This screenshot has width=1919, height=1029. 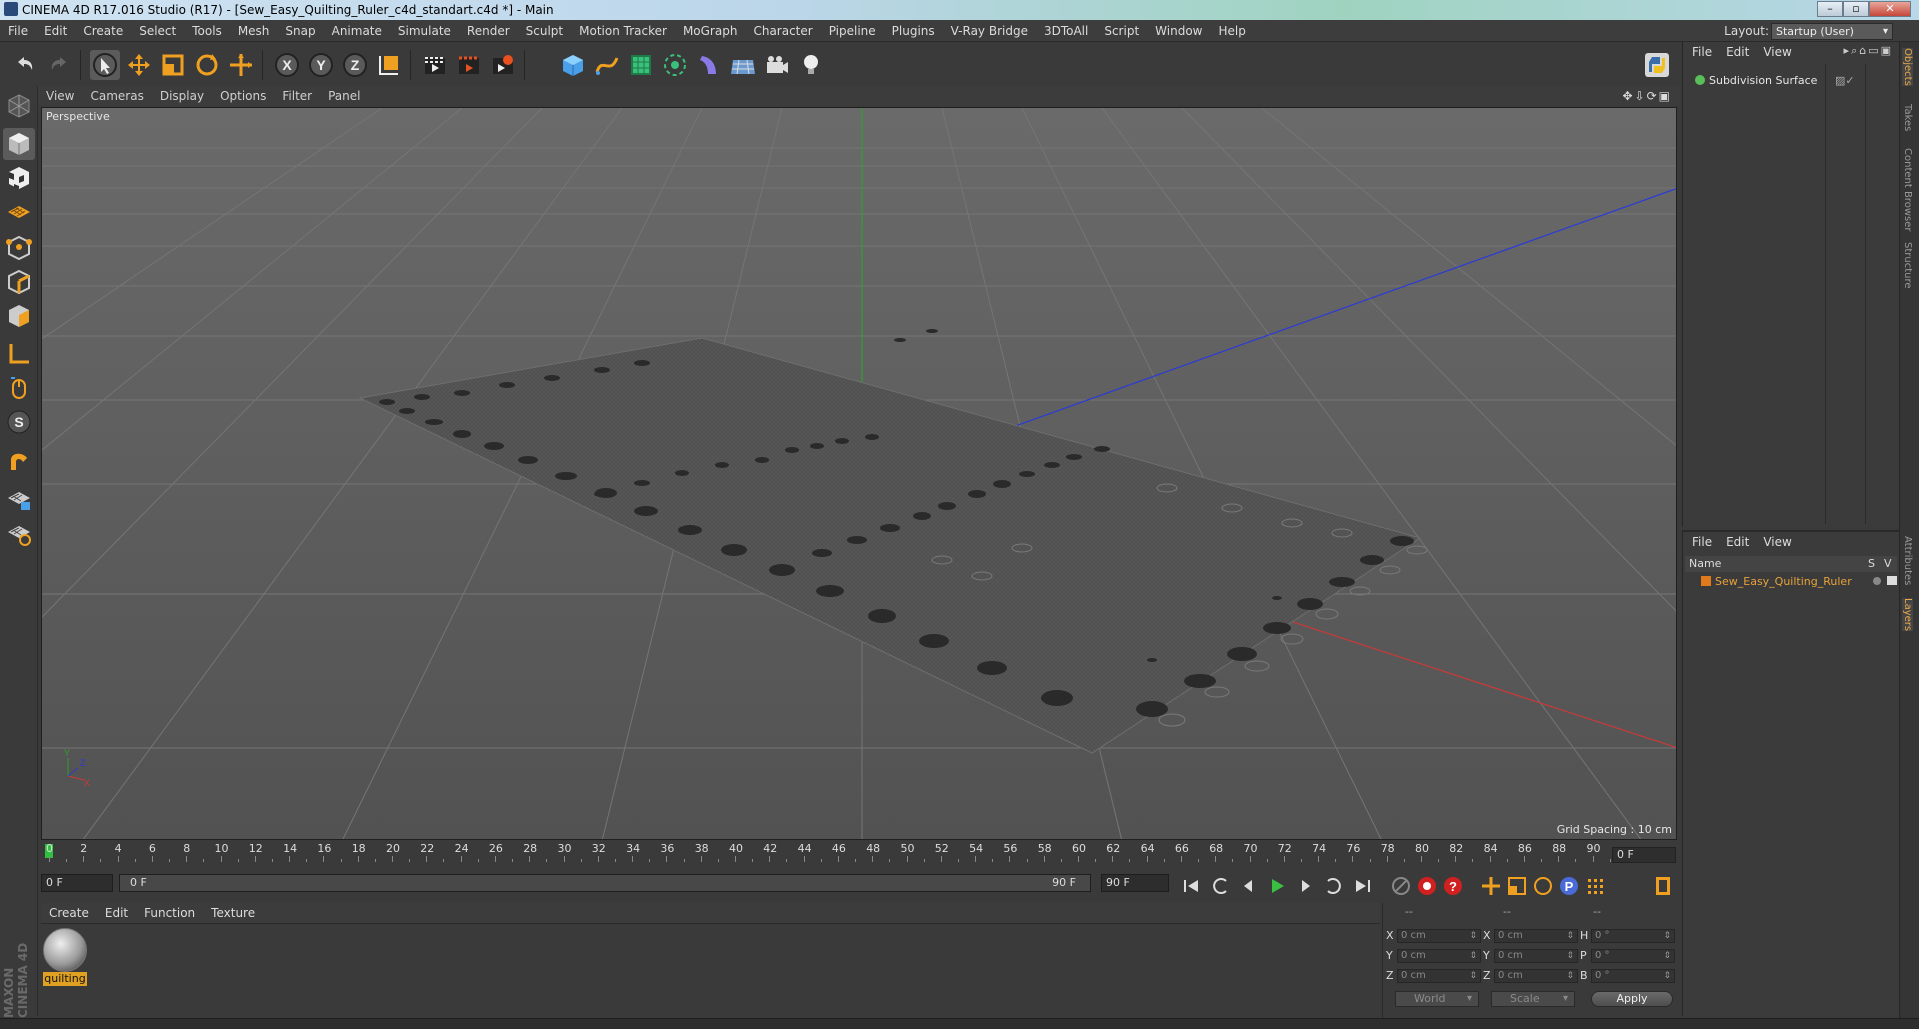 What do you see at coordinates (1892, 580) in the screenshot?
I see `layer-visibility-toggle` at bounding box center [1892, 580].